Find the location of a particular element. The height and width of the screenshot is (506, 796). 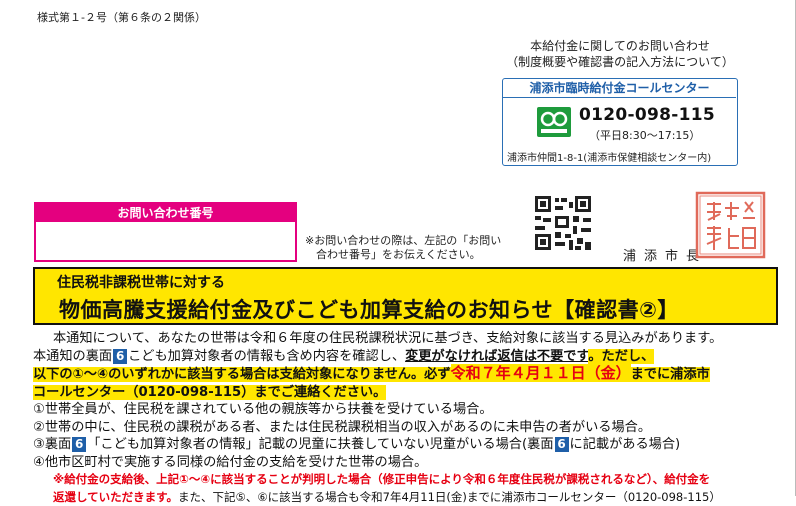

condition-item-1: ①世帯全員が、住民税を課されている他の親族等から扶養を受けている場合。 is located at coordinates (405, 410).